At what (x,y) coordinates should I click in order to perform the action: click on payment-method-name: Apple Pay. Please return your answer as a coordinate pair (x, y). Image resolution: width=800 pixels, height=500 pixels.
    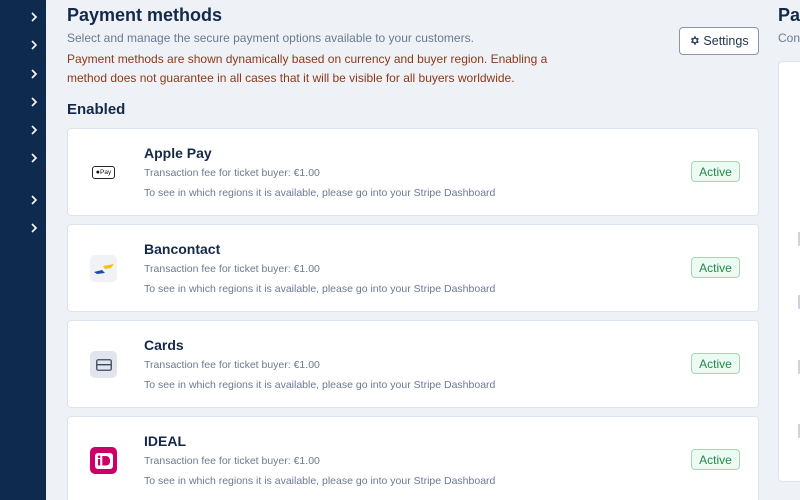
    Looking at the image, I should click on (178, 153).